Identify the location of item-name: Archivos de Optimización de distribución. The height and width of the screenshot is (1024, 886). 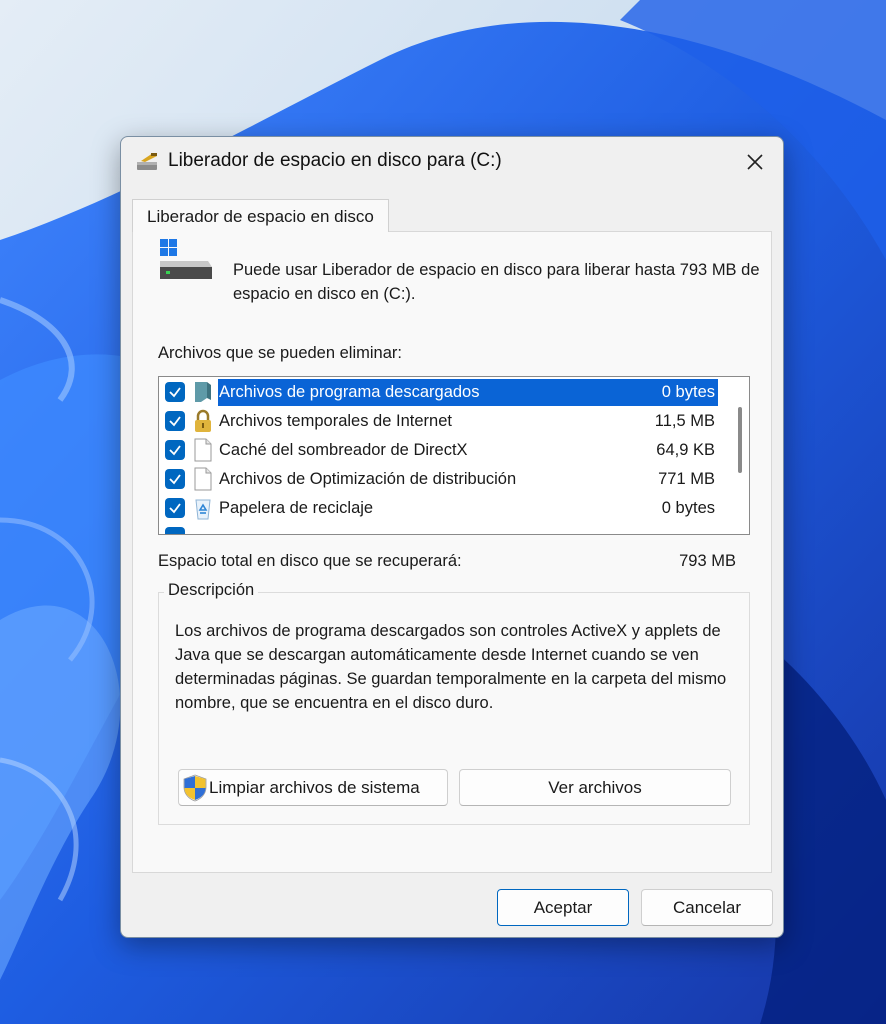
(368, 479).